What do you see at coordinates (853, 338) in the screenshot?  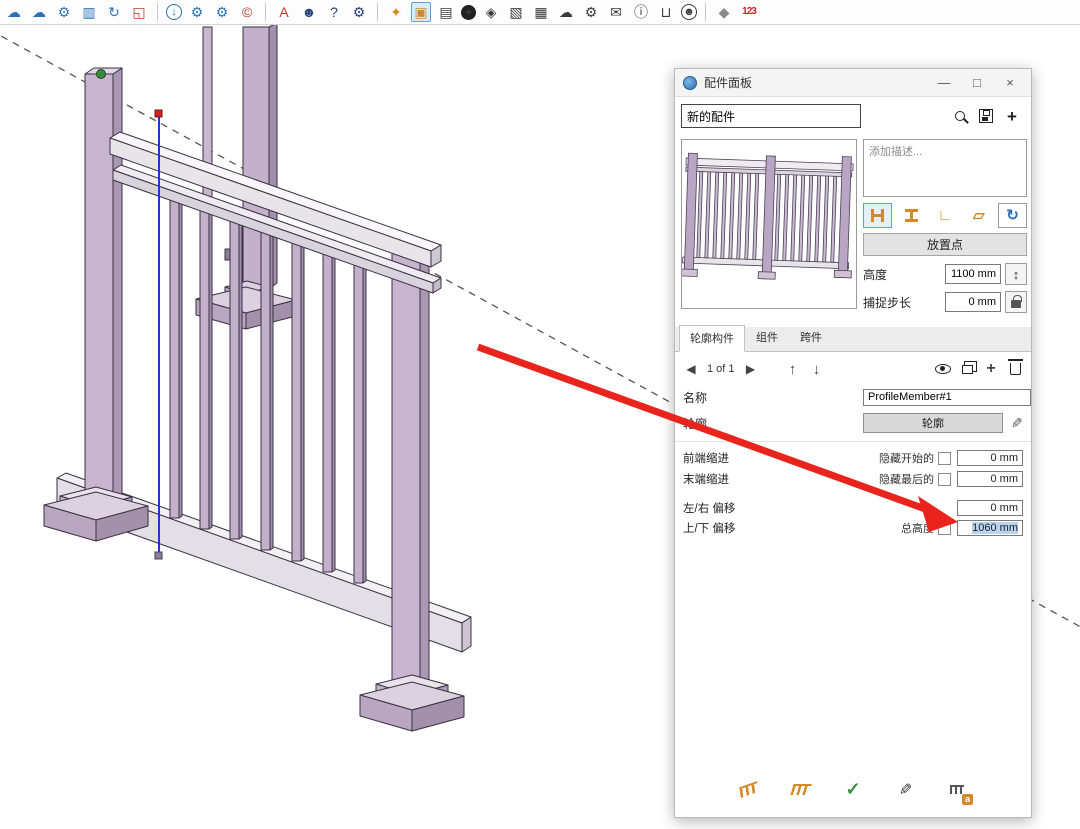 I see `tab-strip: 轮廓构件 组件 跨件` at bounding box center [853, 338].